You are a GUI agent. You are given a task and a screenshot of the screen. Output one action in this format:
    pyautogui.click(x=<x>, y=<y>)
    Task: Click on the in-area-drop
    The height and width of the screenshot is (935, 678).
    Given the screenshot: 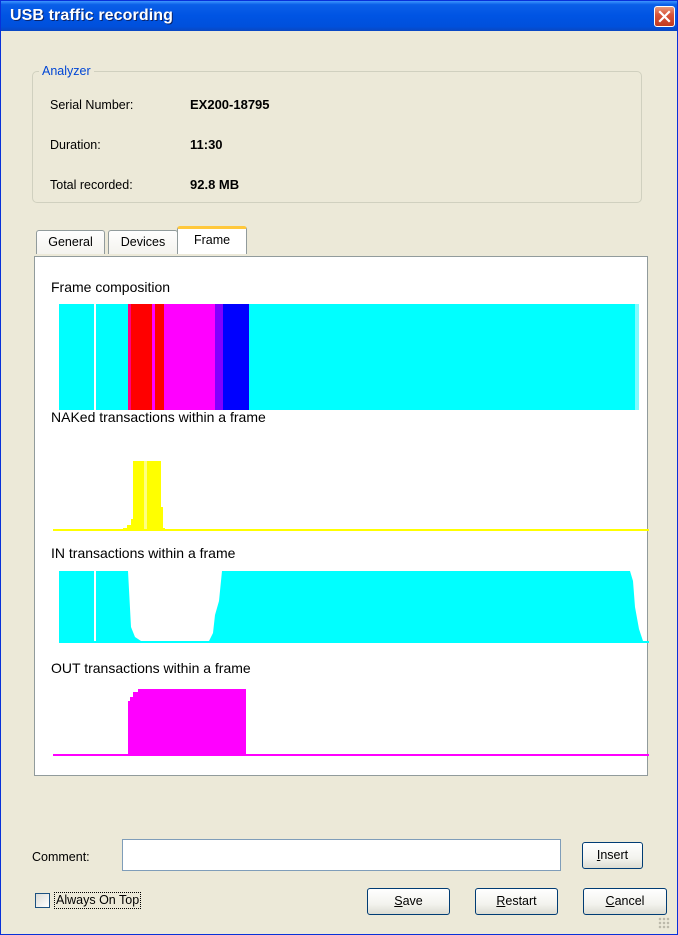 What is the action you would take?
    pyautogui.click(x=134, y=606)
    